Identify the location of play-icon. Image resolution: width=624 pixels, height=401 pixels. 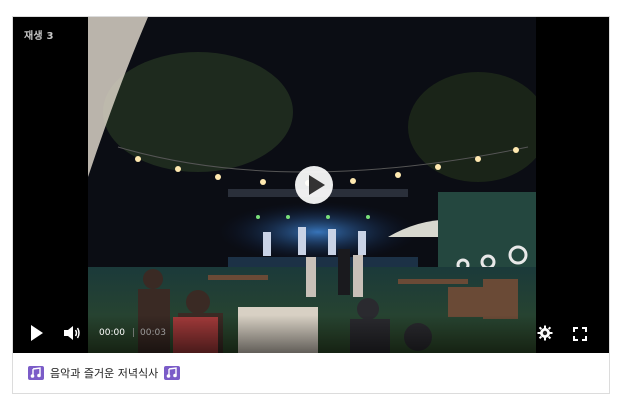
(316, 185).